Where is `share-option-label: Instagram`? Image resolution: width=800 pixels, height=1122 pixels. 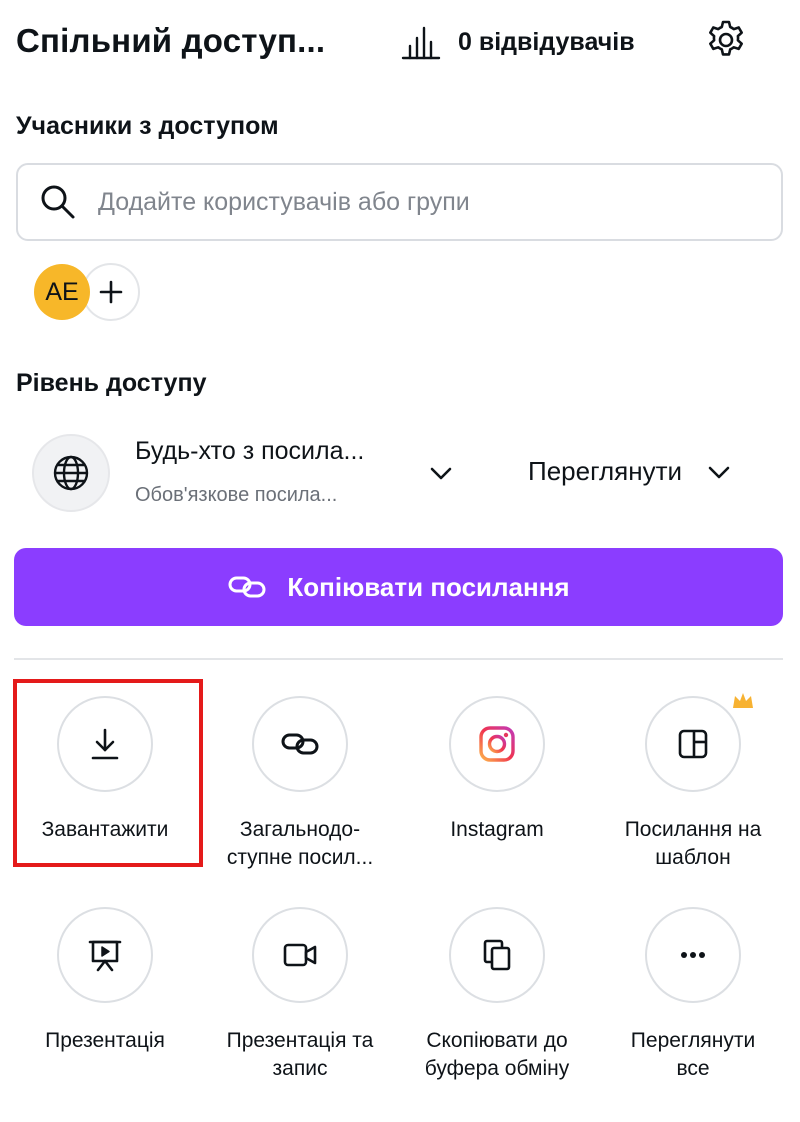 share-option-label: Instagram is located at coordinates (497, 829).